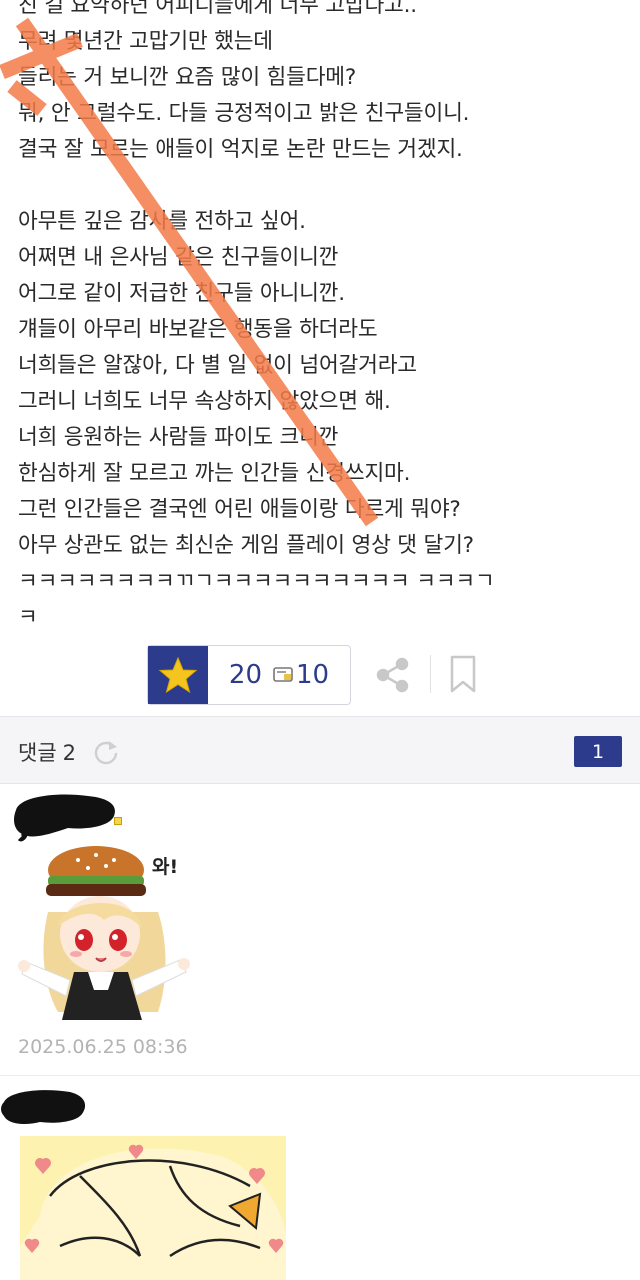  I want to click on comment-page-button: 1, so click(598, 751).